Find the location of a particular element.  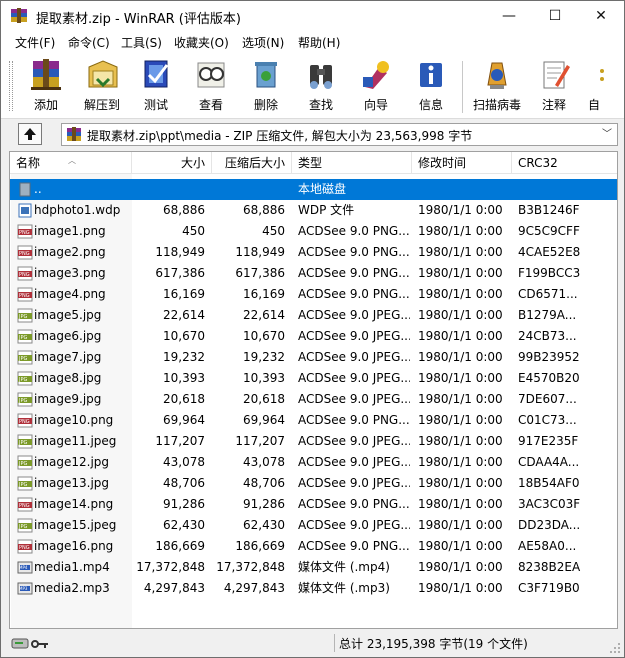

minimize-button: — is located at coordinates (509, 16).